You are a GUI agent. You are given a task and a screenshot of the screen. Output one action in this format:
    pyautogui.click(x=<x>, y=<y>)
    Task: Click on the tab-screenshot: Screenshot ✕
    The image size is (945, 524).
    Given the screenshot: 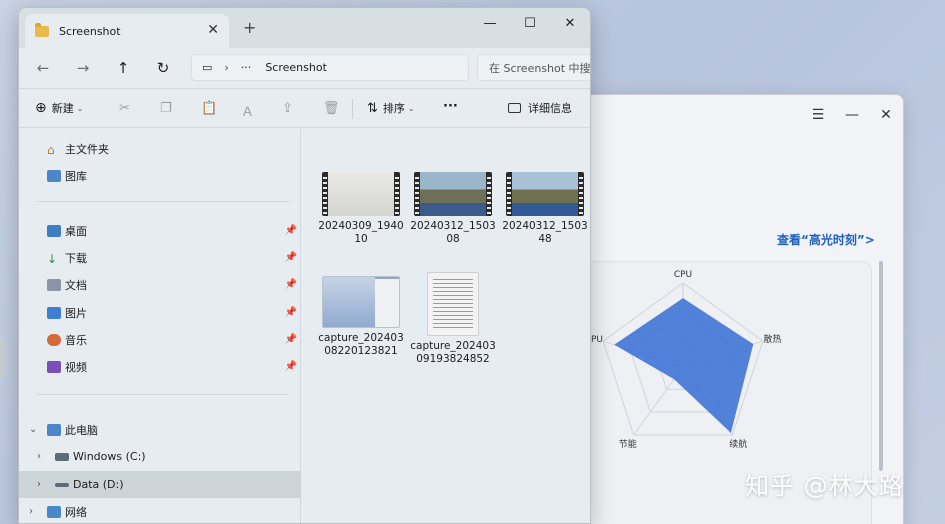 What is the action you would take?
    pyautogui.click(x=127, y=31)
    